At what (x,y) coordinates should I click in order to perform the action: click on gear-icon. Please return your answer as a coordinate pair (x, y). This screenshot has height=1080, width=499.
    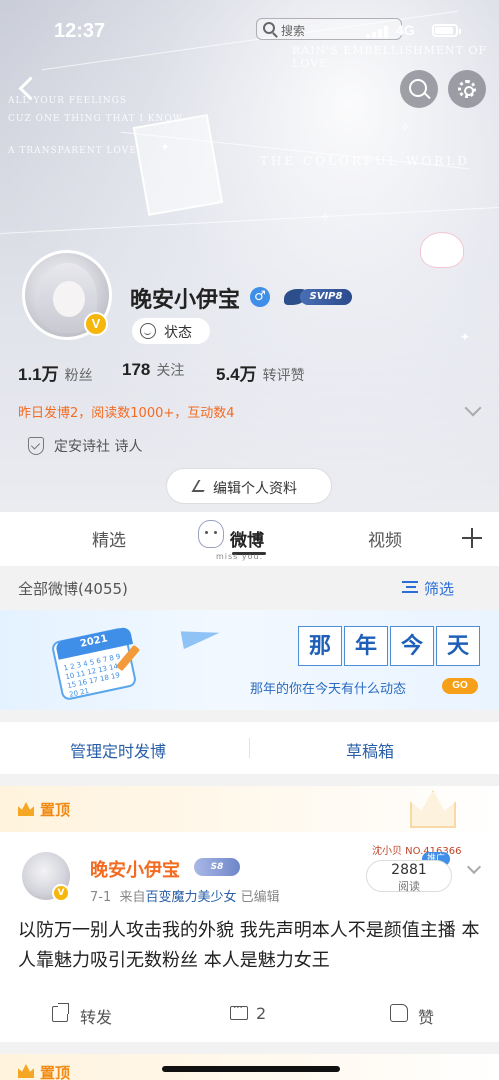
    Looking at the image, I should click on (467, 89).